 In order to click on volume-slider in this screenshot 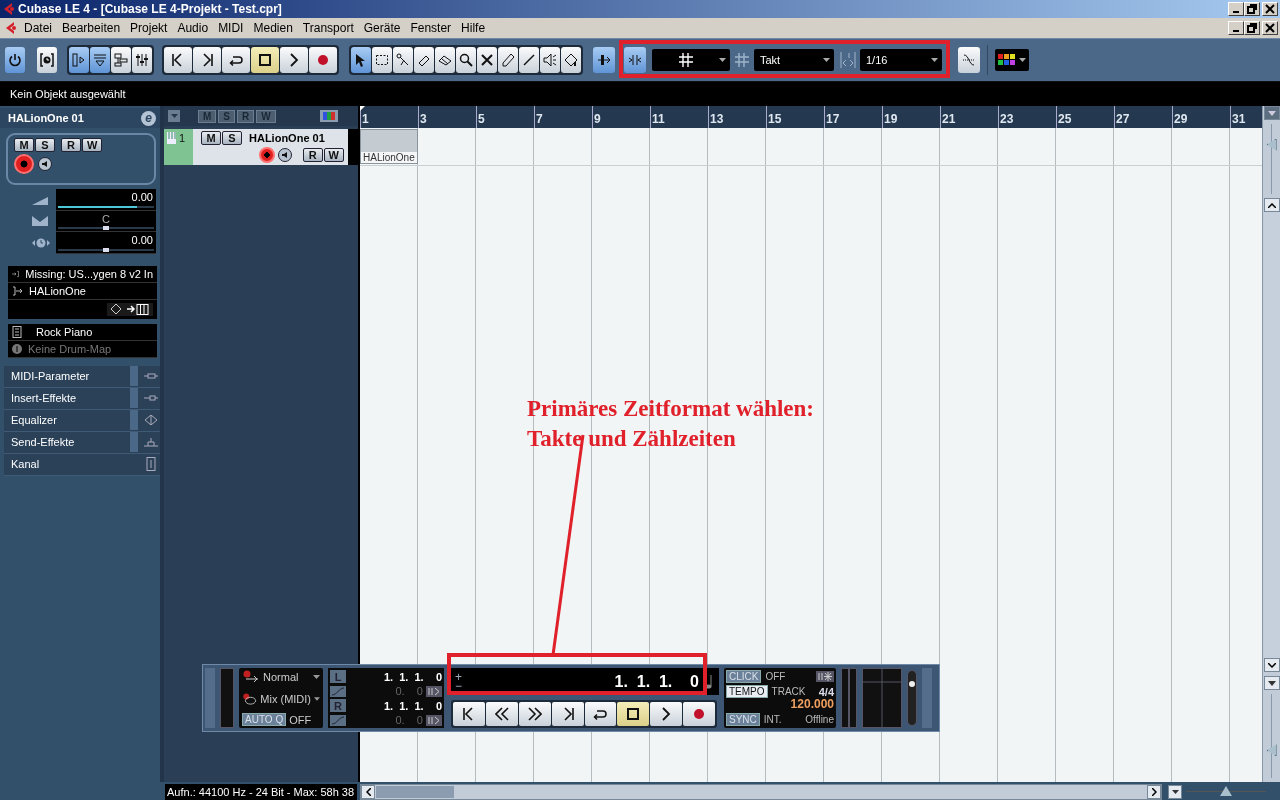, I will do `click(106, 206)`.